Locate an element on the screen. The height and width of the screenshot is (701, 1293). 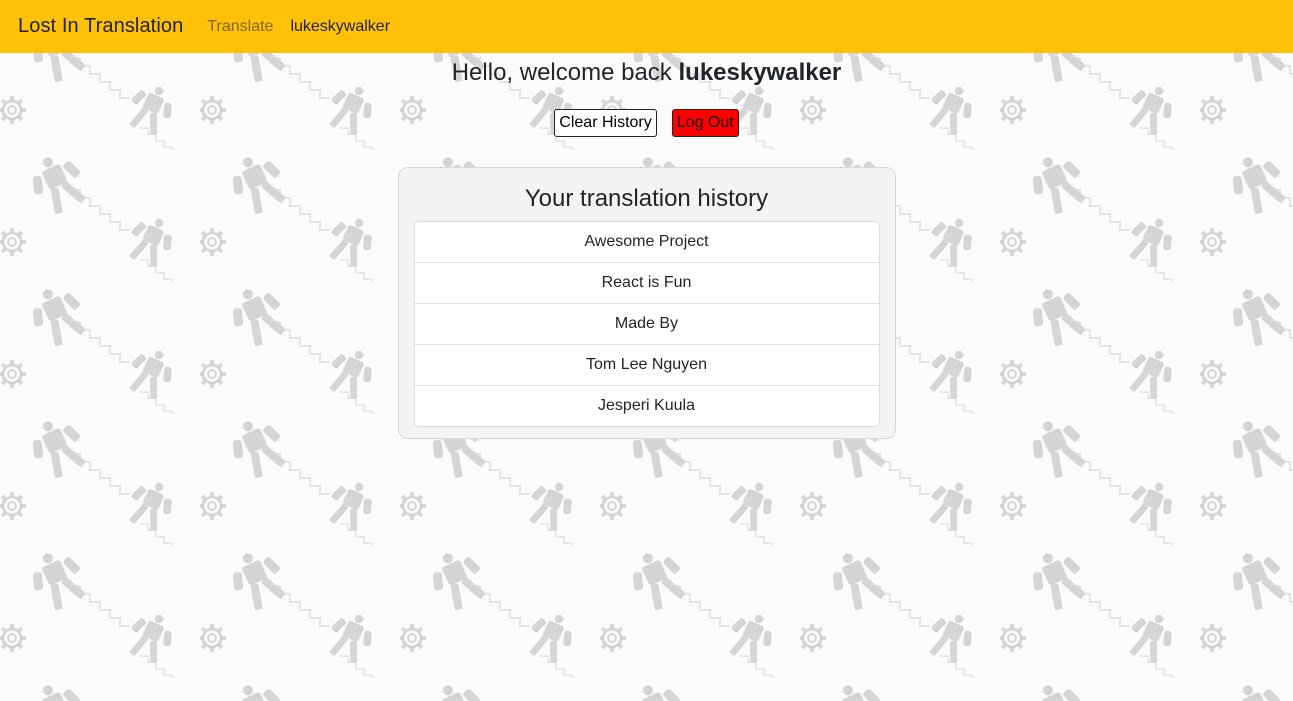
history-item: Tom Lee Nguyen is located at coordinates (646, 365).